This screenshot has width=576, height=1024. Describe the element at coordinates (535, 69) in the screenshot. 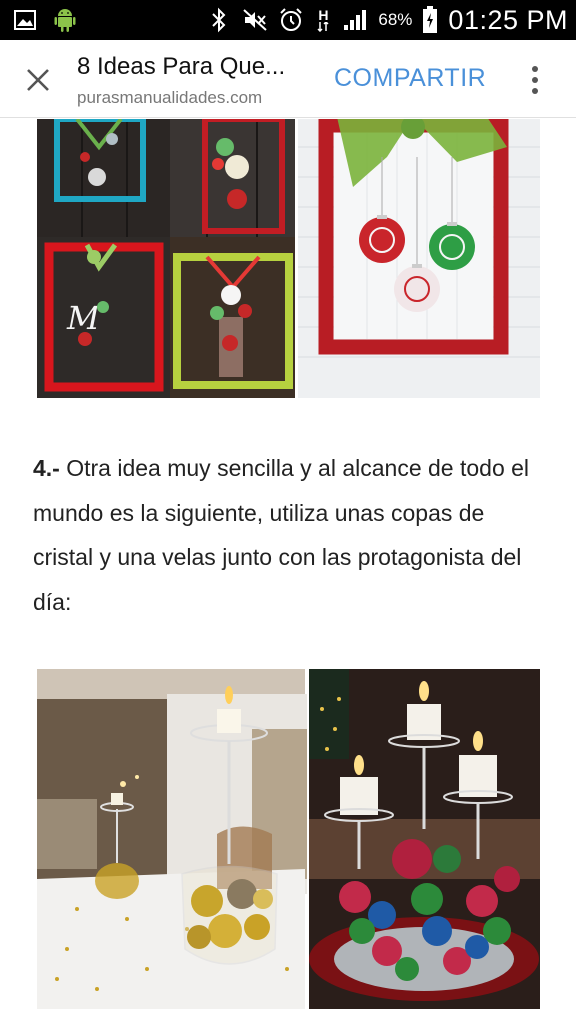

I see `more-vert-icon` at that location.